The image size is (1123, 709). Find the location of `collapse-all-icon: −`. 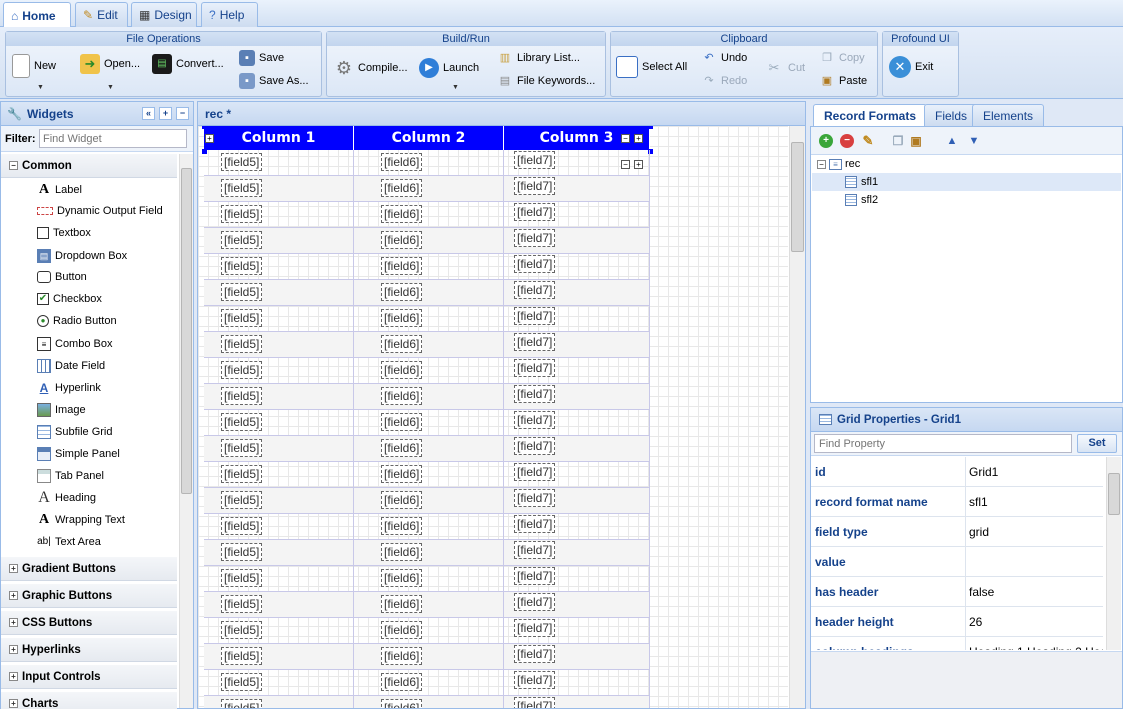

collapse-all-icon: − is located at coordinates (182, 113).